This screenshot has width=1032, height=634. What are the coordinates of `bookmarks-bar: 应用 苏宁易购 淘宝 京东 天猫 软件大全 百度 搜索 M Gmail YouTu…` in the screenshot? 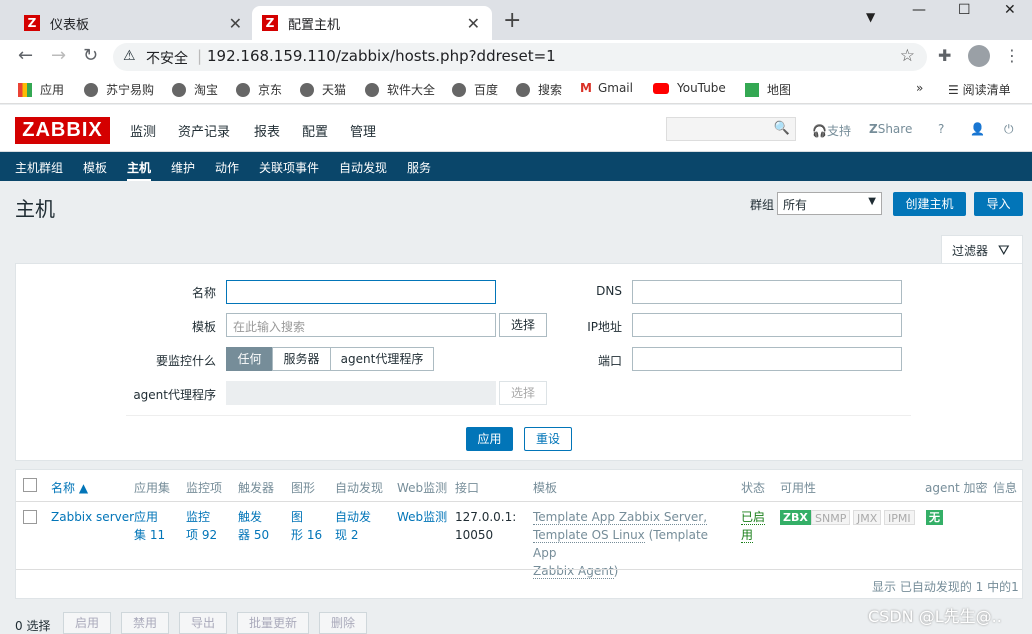 It's located at (516, 89).